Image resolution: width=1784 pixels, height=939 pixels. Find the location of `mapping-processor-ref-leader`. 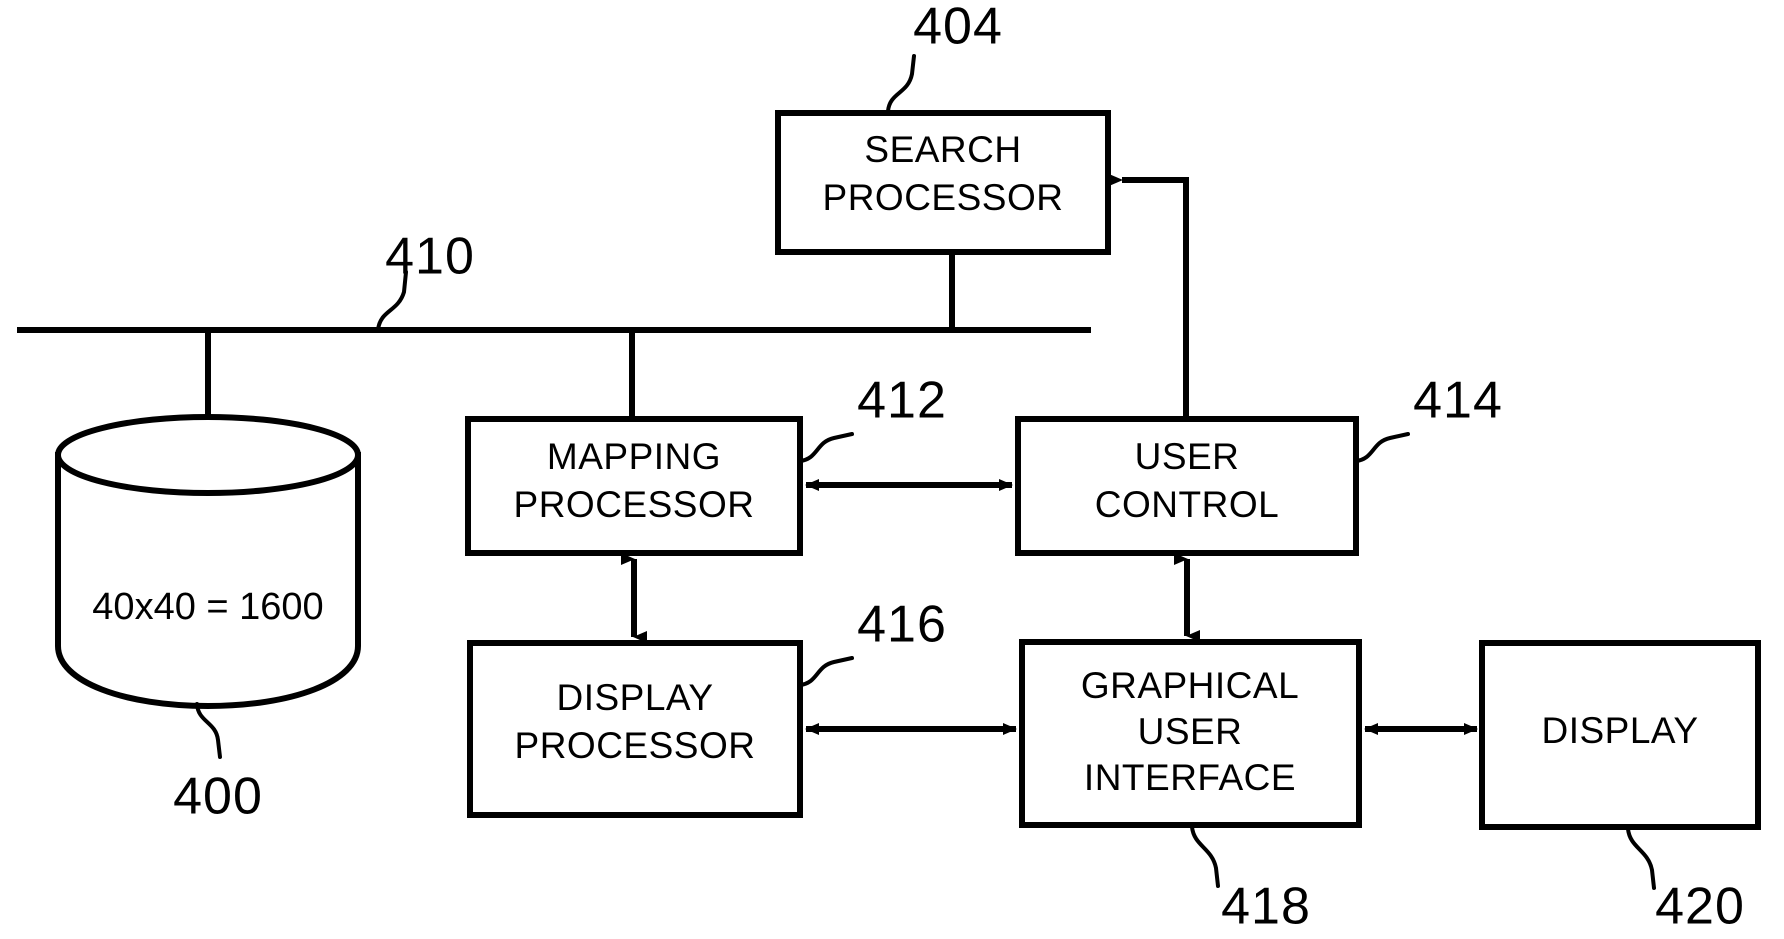

mapping-processor-ref-leader is located at coordinates (826, 447).